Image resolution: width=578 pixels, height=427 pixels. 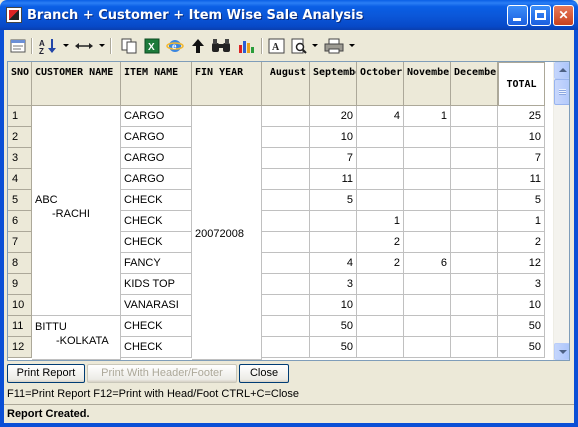 I want to click on header-september: September, so click(x=333, y=84).